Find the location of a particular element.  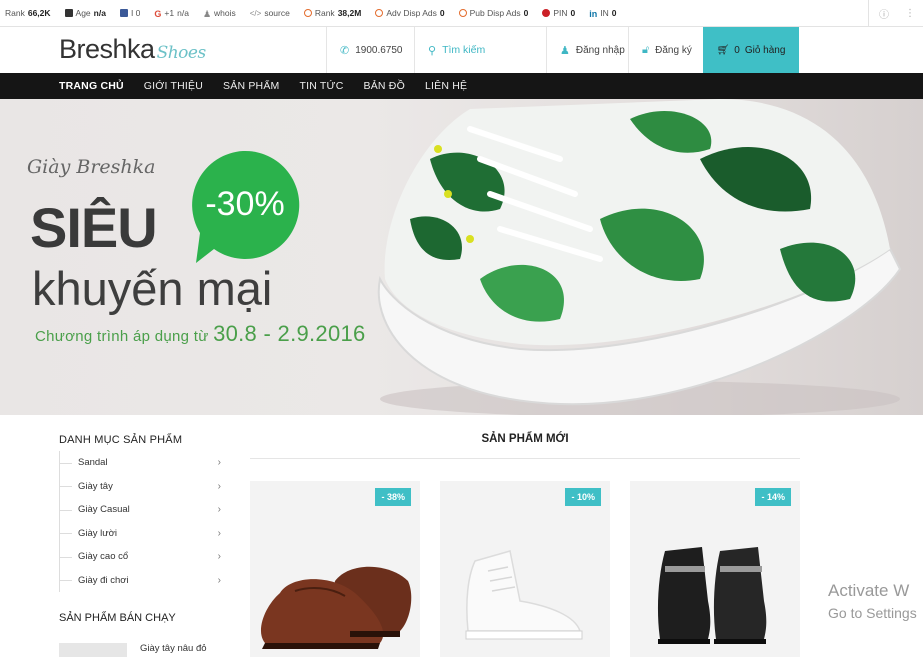

product-card: - 10% is located at coordinates (525, 569).